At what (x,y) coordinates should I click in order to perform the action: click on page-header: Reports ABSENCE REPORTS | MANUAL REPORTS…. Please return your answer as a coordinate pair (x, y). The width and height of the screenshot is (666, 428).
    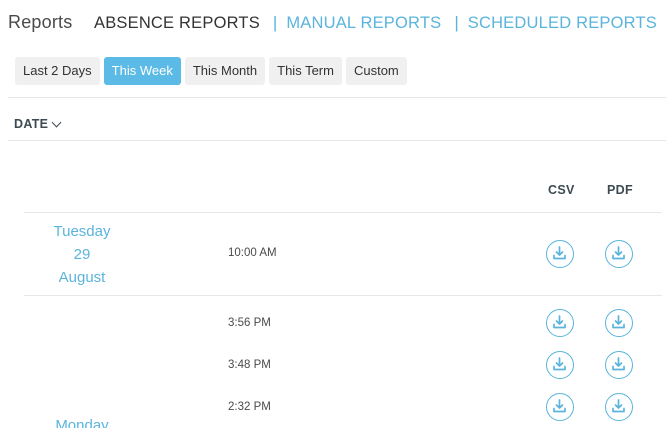
    Looking at the image, I should click on (333, 22).